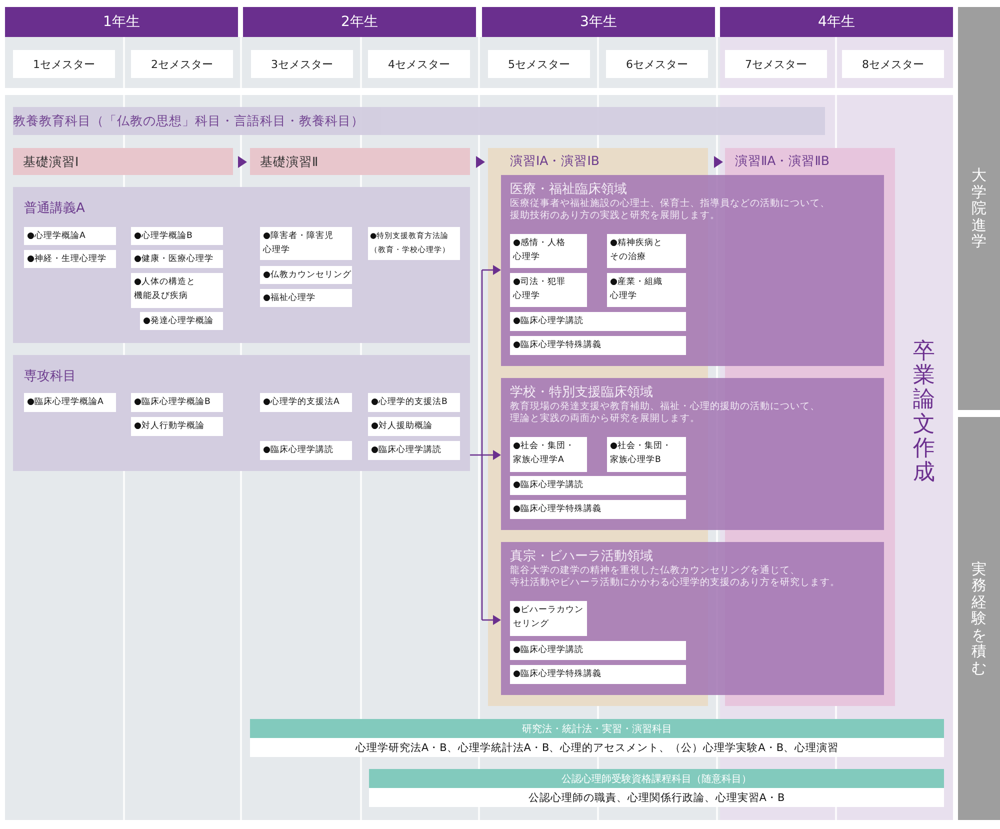 This screenshot has height=829, width=1000. I want to click on course-item: ●障害者・障害児心理学, so click(306, 243).